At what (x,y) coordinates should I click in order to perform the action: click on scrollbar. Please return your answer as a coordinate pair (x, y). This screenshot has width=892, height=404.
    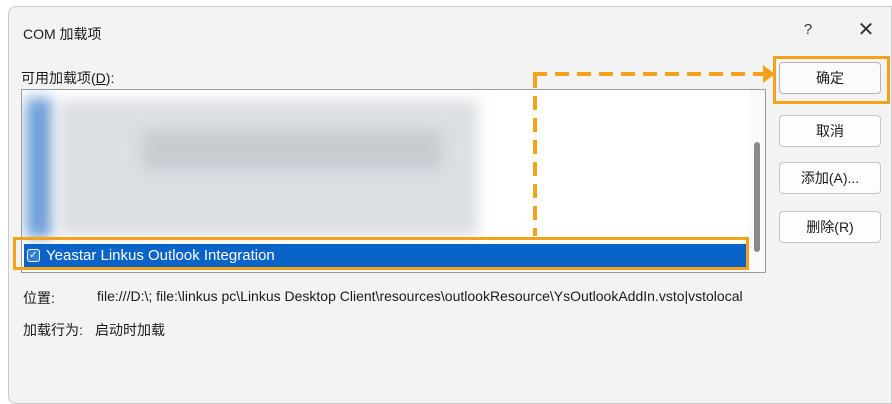
    Looking at the image, I should click on (757, 181).